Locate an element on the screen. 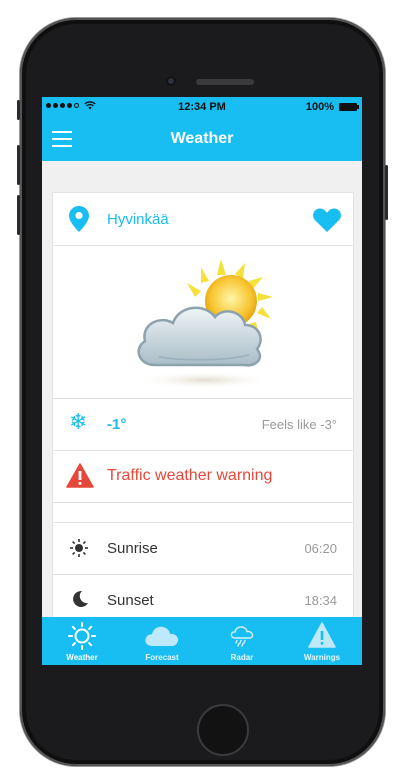 The image size is (405, 783). status-bar: 12:34 PM 100% is located at coordinates (202, 107).